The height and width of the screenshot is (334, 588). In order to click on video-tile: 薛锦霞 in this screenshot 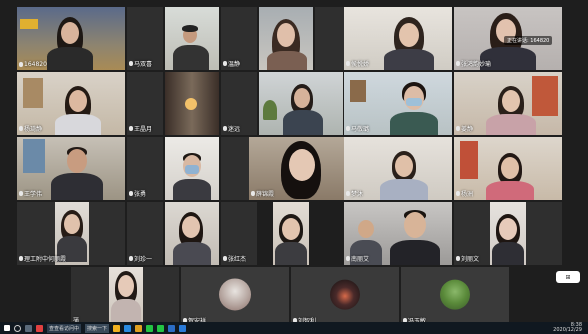, I will do `click(303, 168)`.